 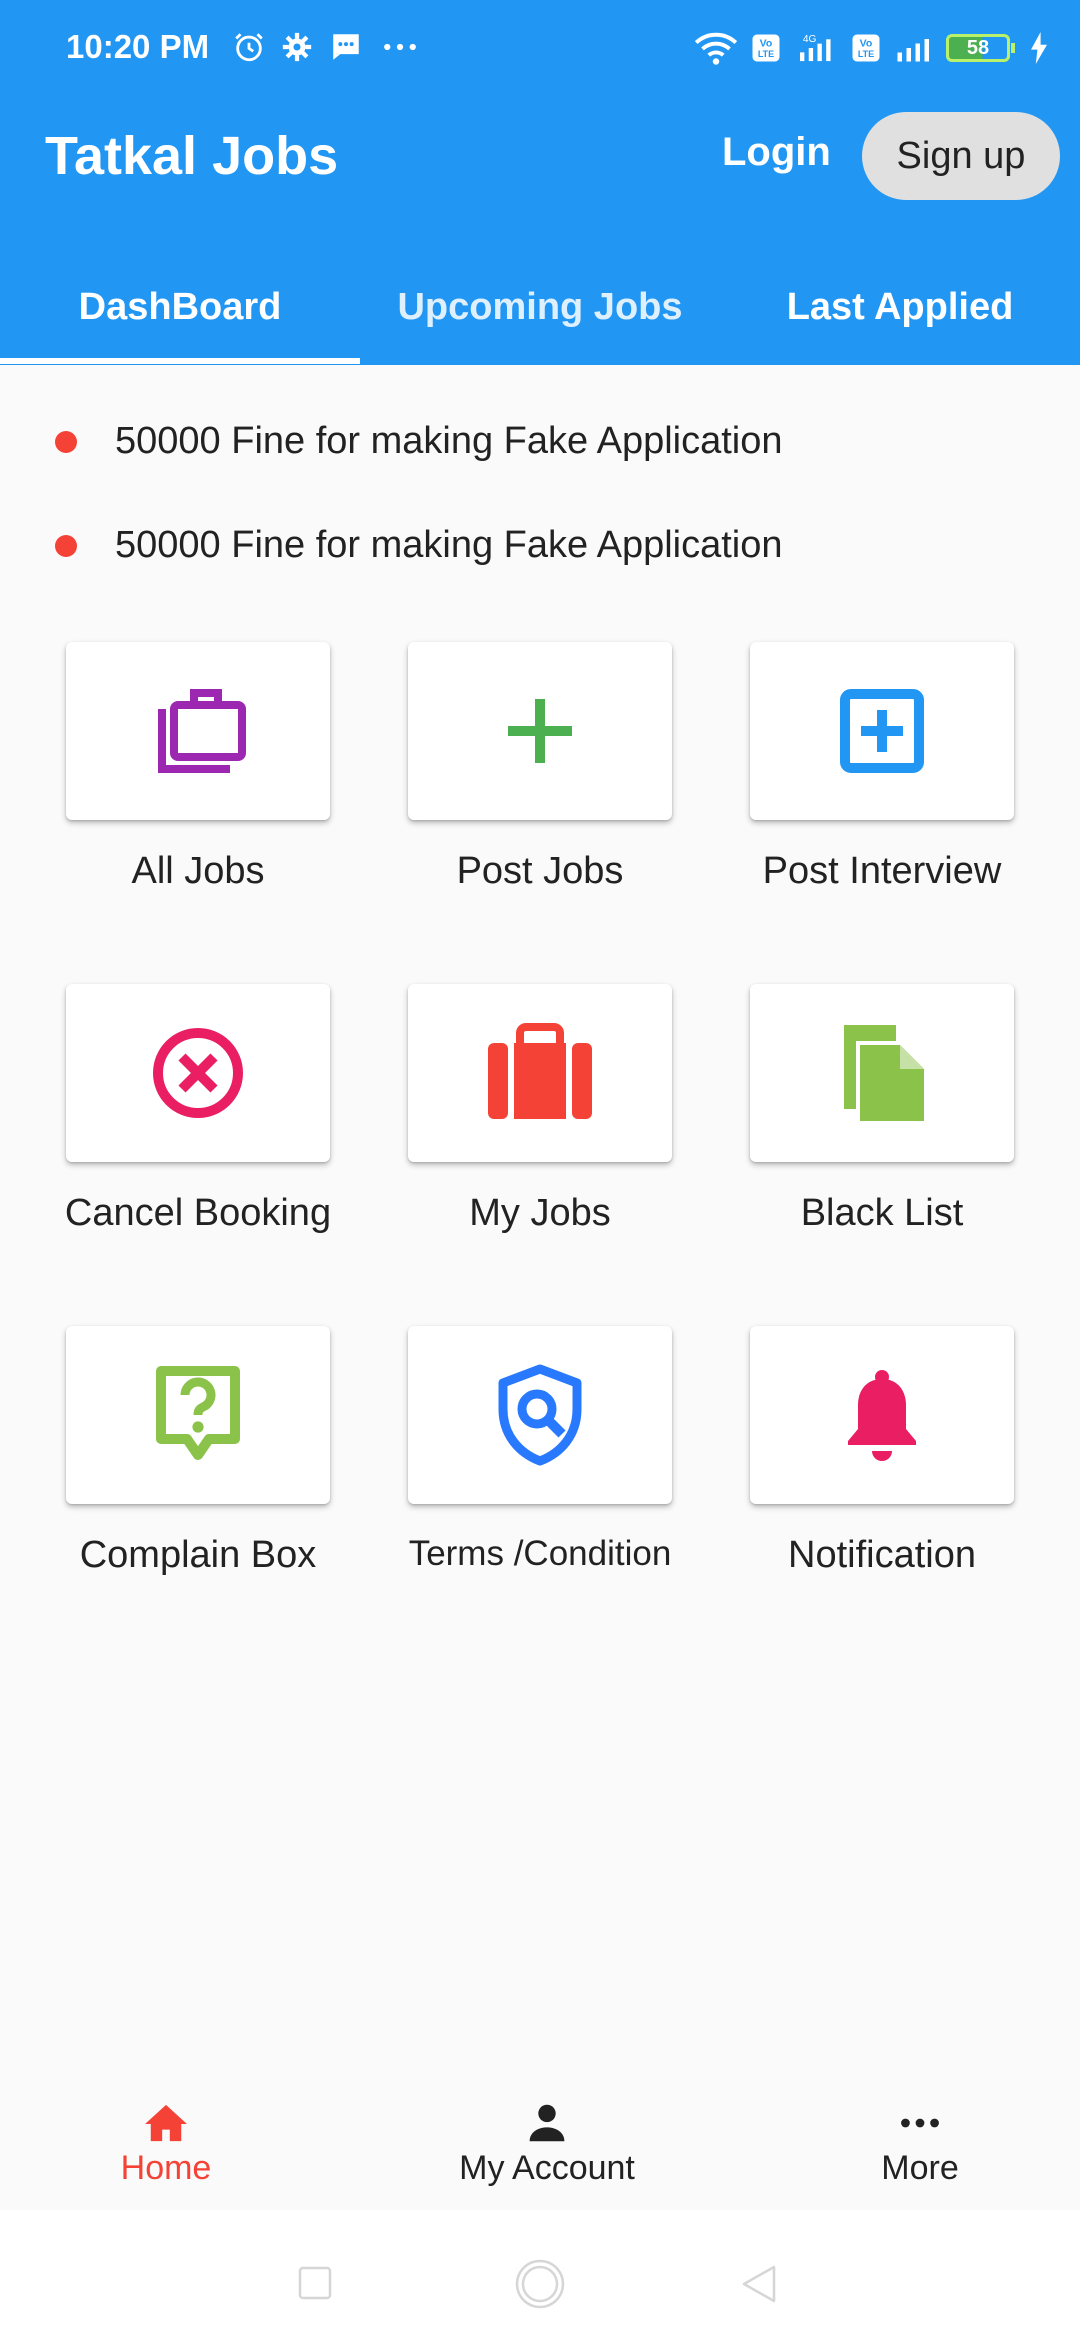 I want to click on back-triangle-icon, so click(x=759, y=2284).